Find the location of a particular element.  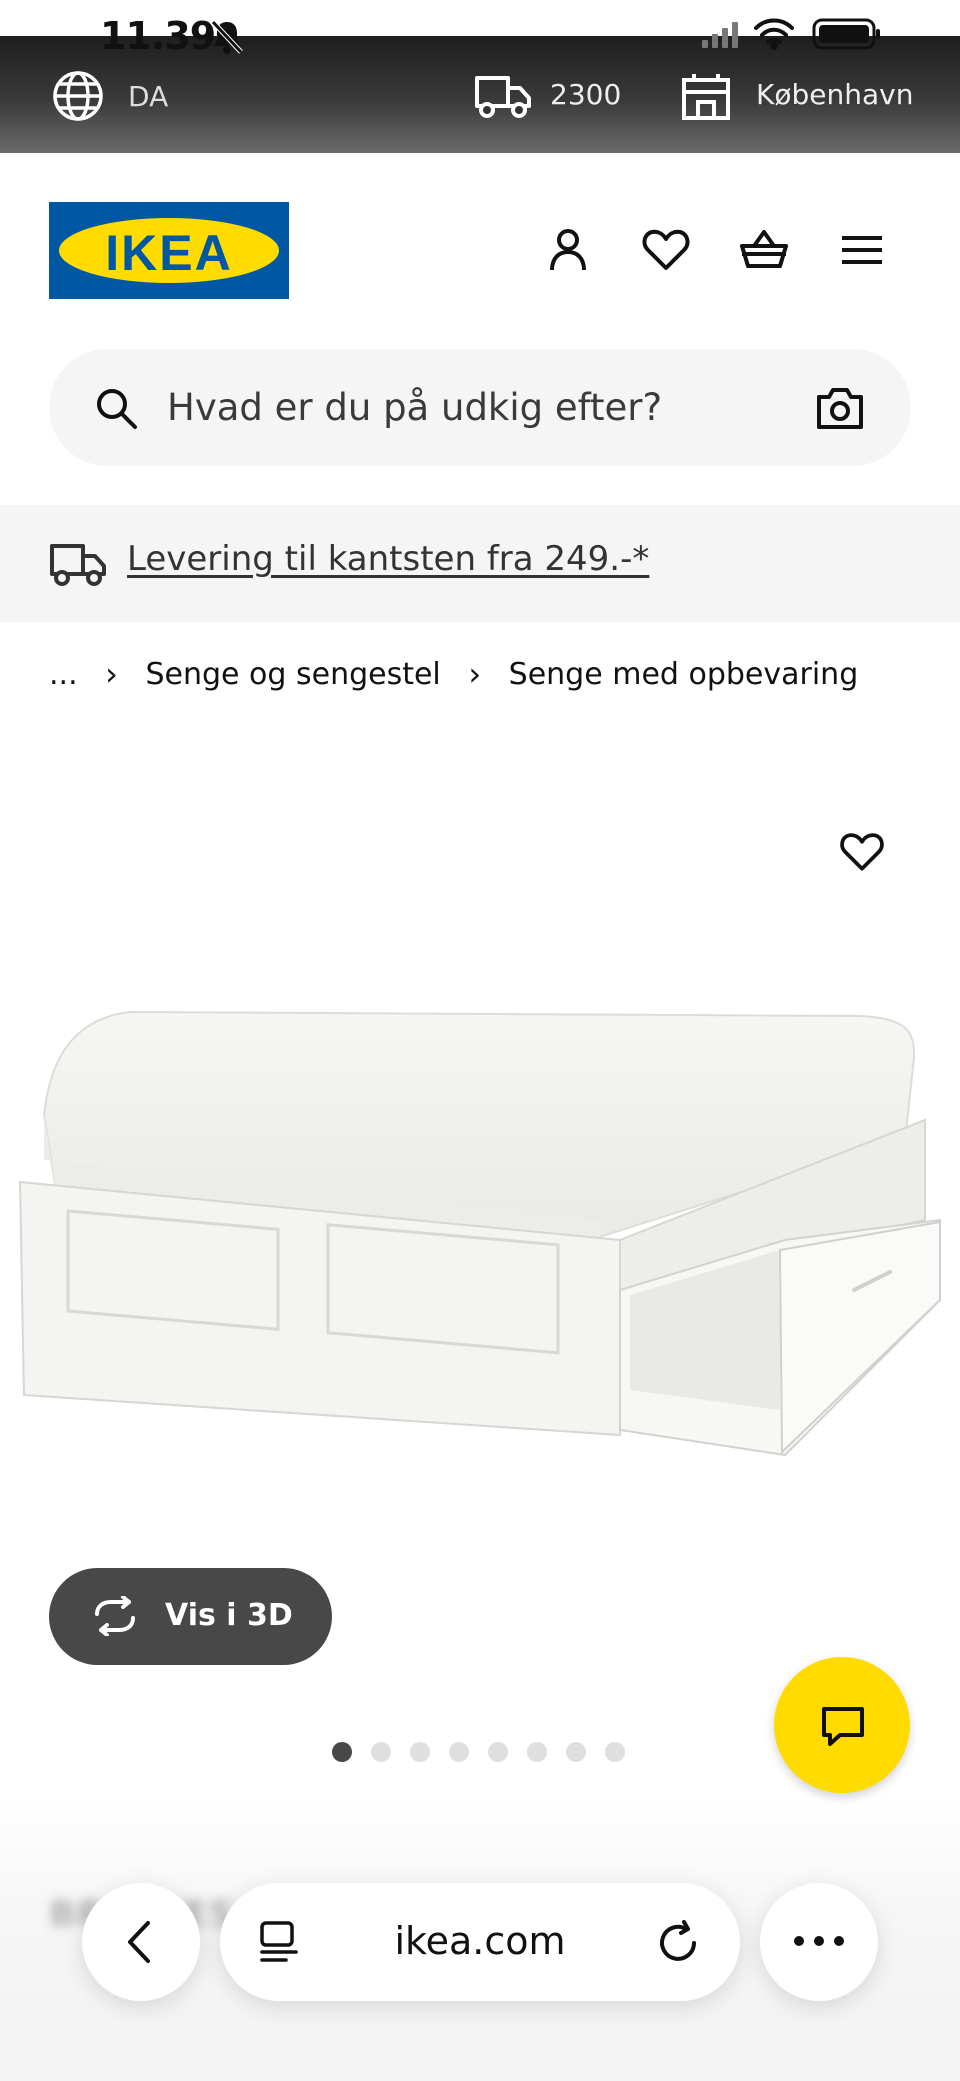

breadcrumb-item-beds: Senge og sengestel is located at coordinates (293, 674).